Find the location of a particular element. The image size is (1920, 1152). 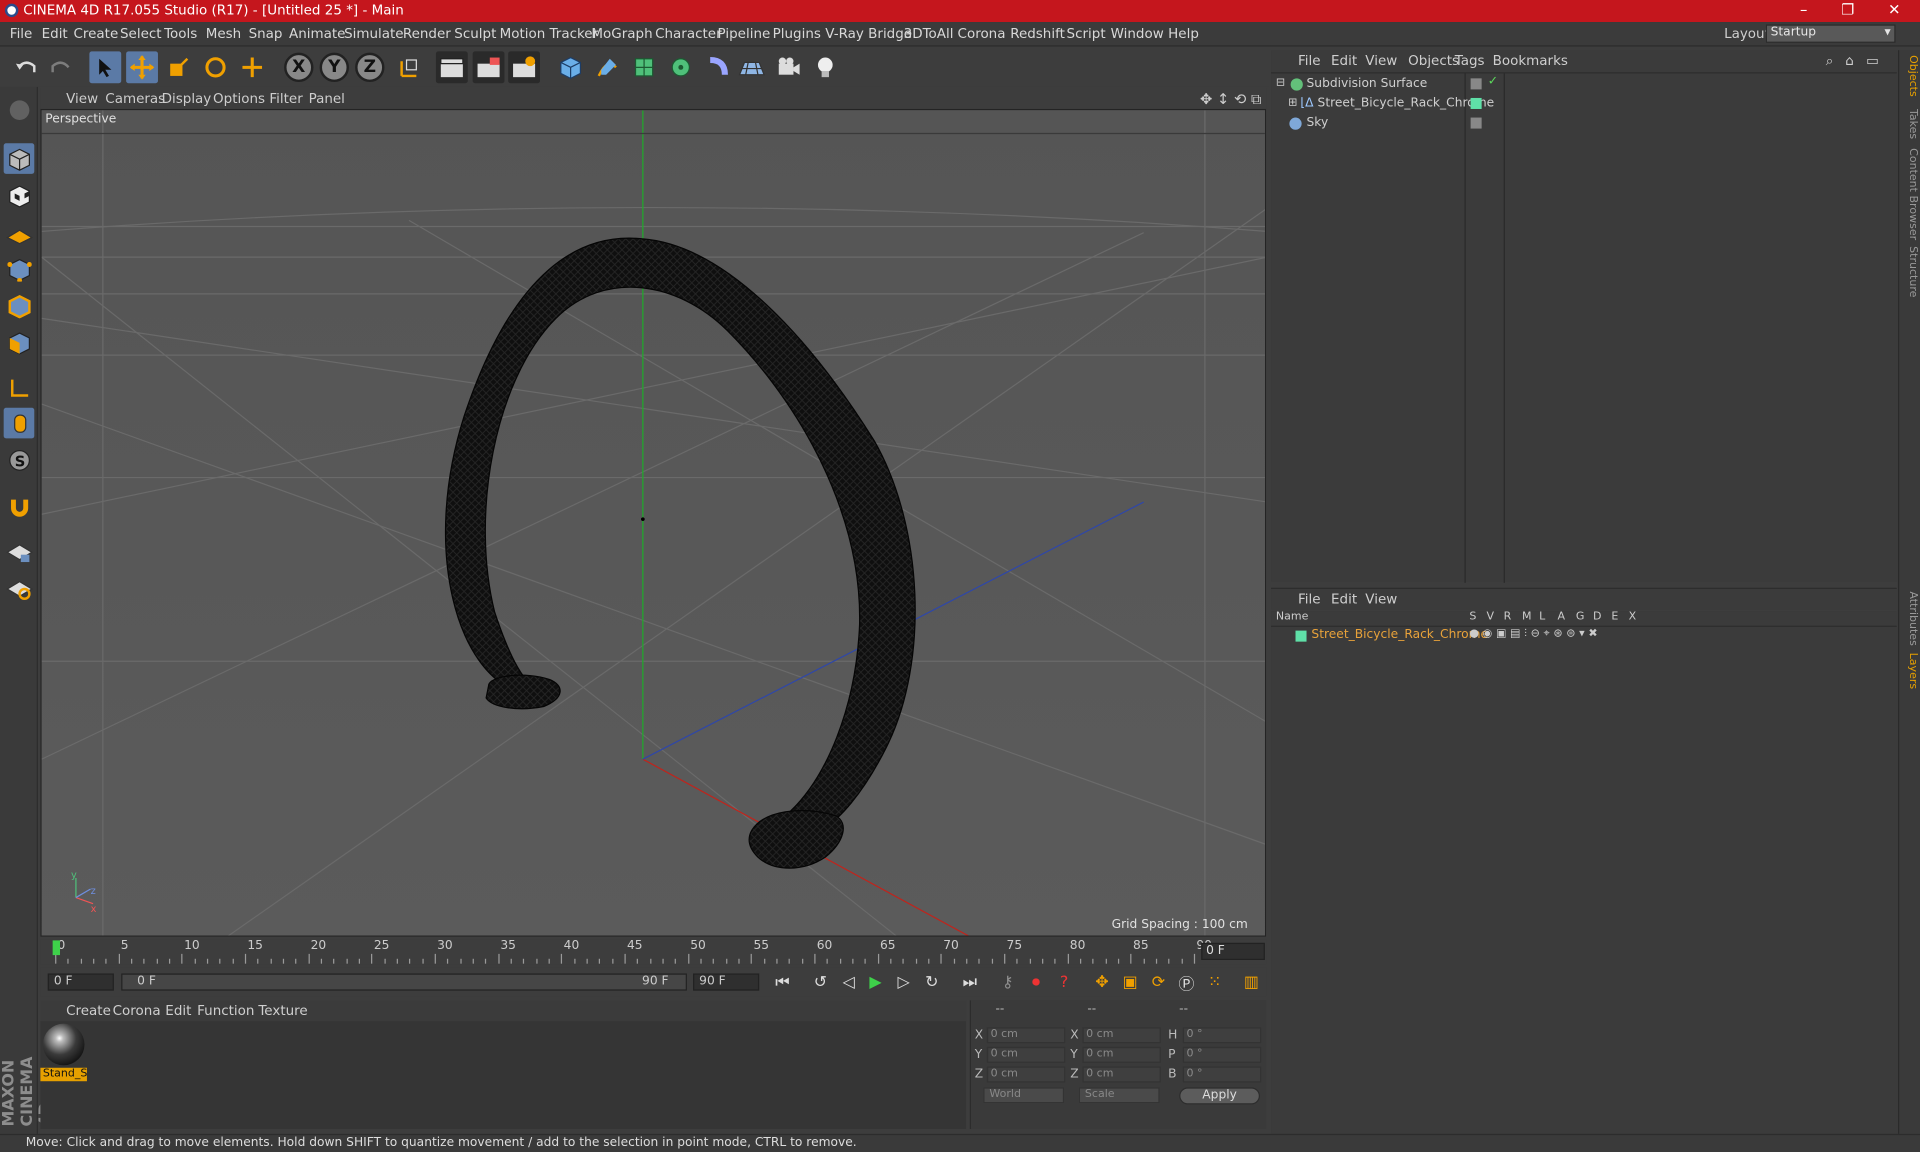

render-settings-button is located at coordinates (524, 67).